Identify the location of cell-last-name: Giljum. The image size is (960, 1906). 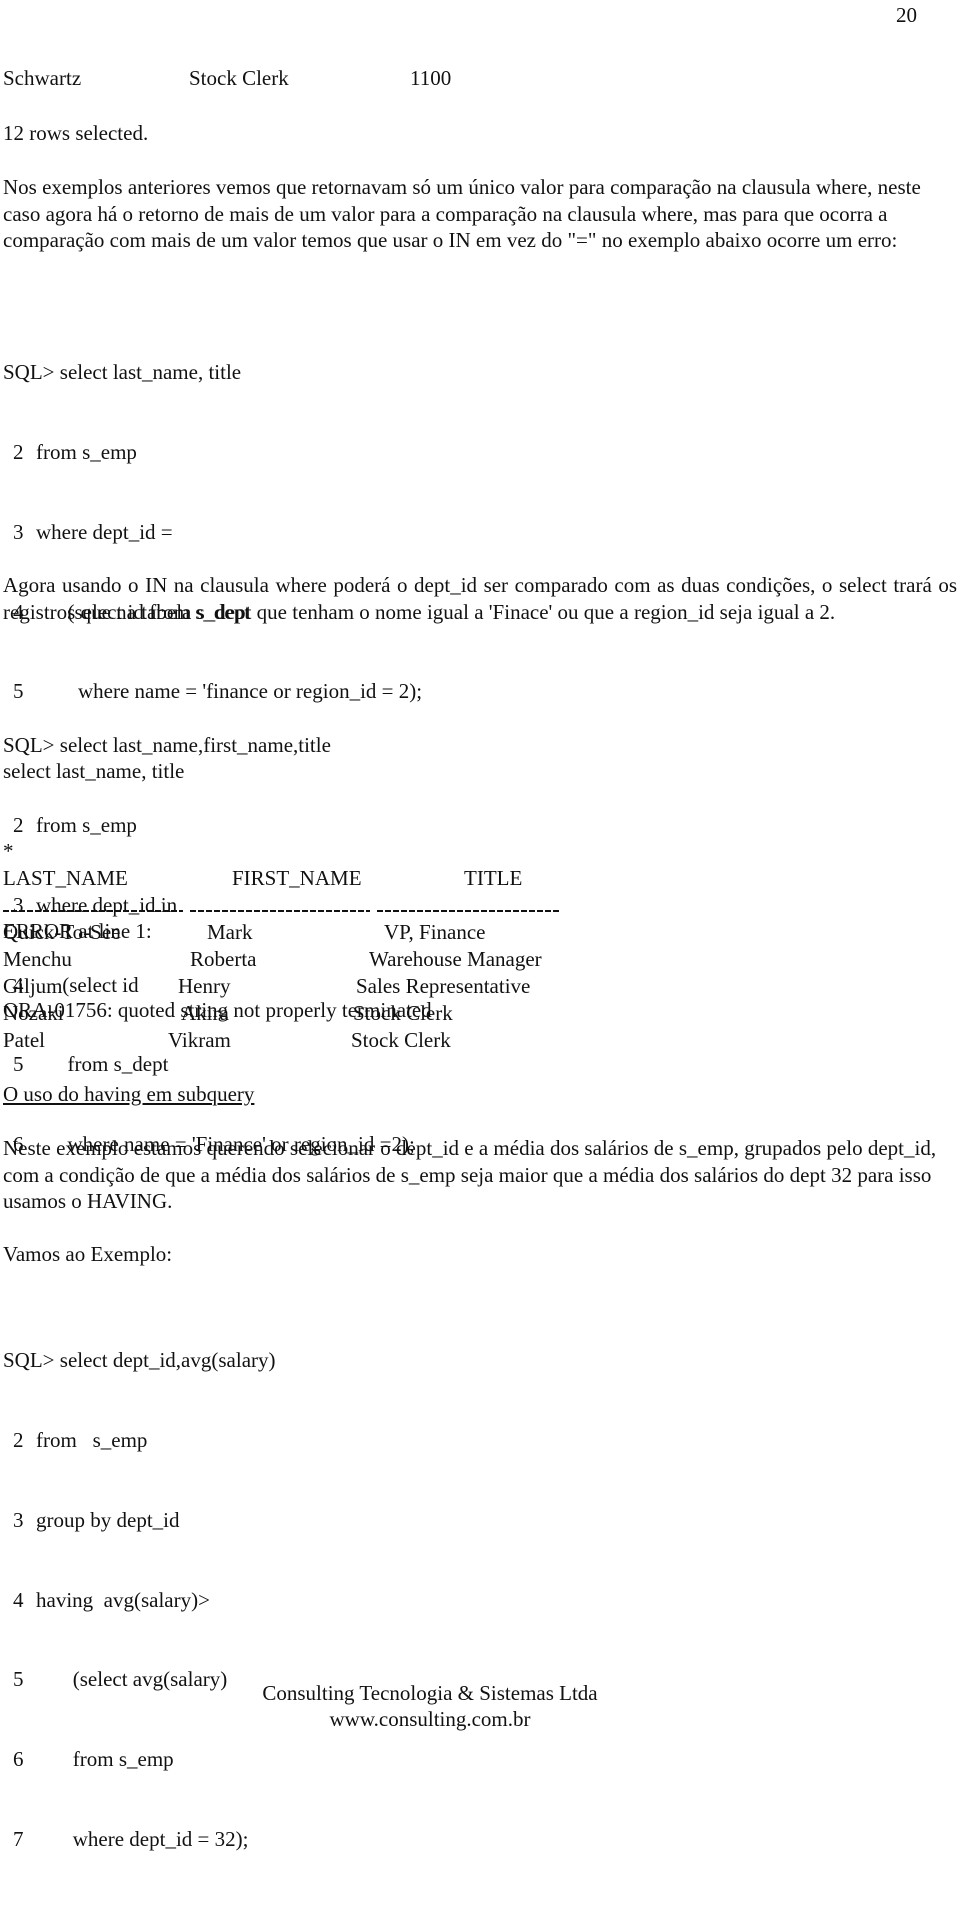
(33, 986).